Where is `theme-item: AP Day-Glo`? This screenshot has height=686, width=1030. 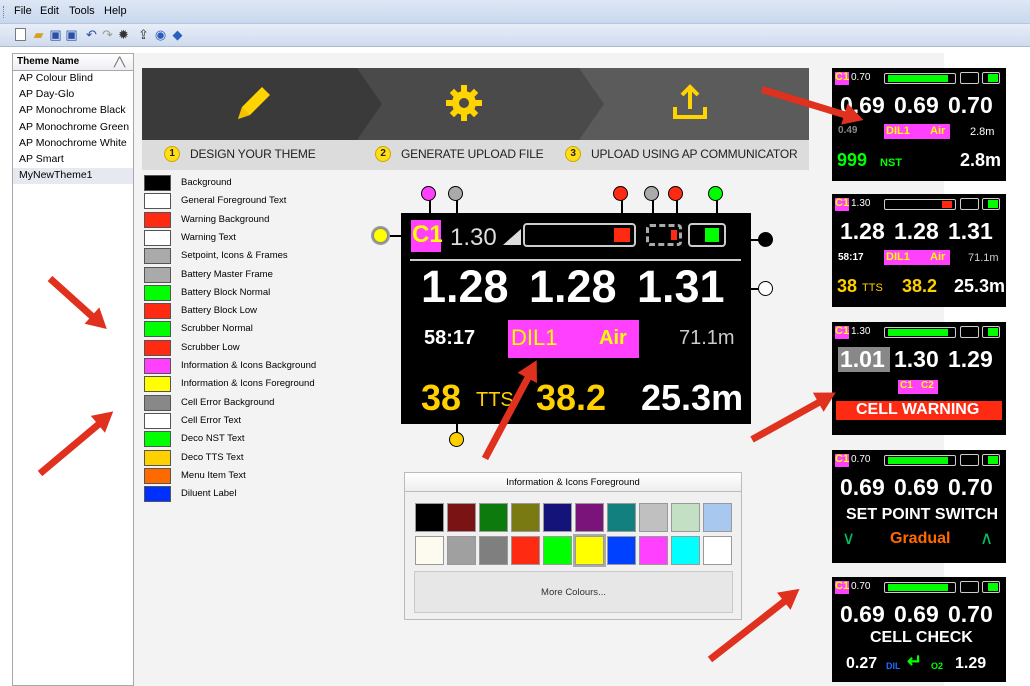 theme-item: AP Day-Glo is located at coordinates (73, 95).